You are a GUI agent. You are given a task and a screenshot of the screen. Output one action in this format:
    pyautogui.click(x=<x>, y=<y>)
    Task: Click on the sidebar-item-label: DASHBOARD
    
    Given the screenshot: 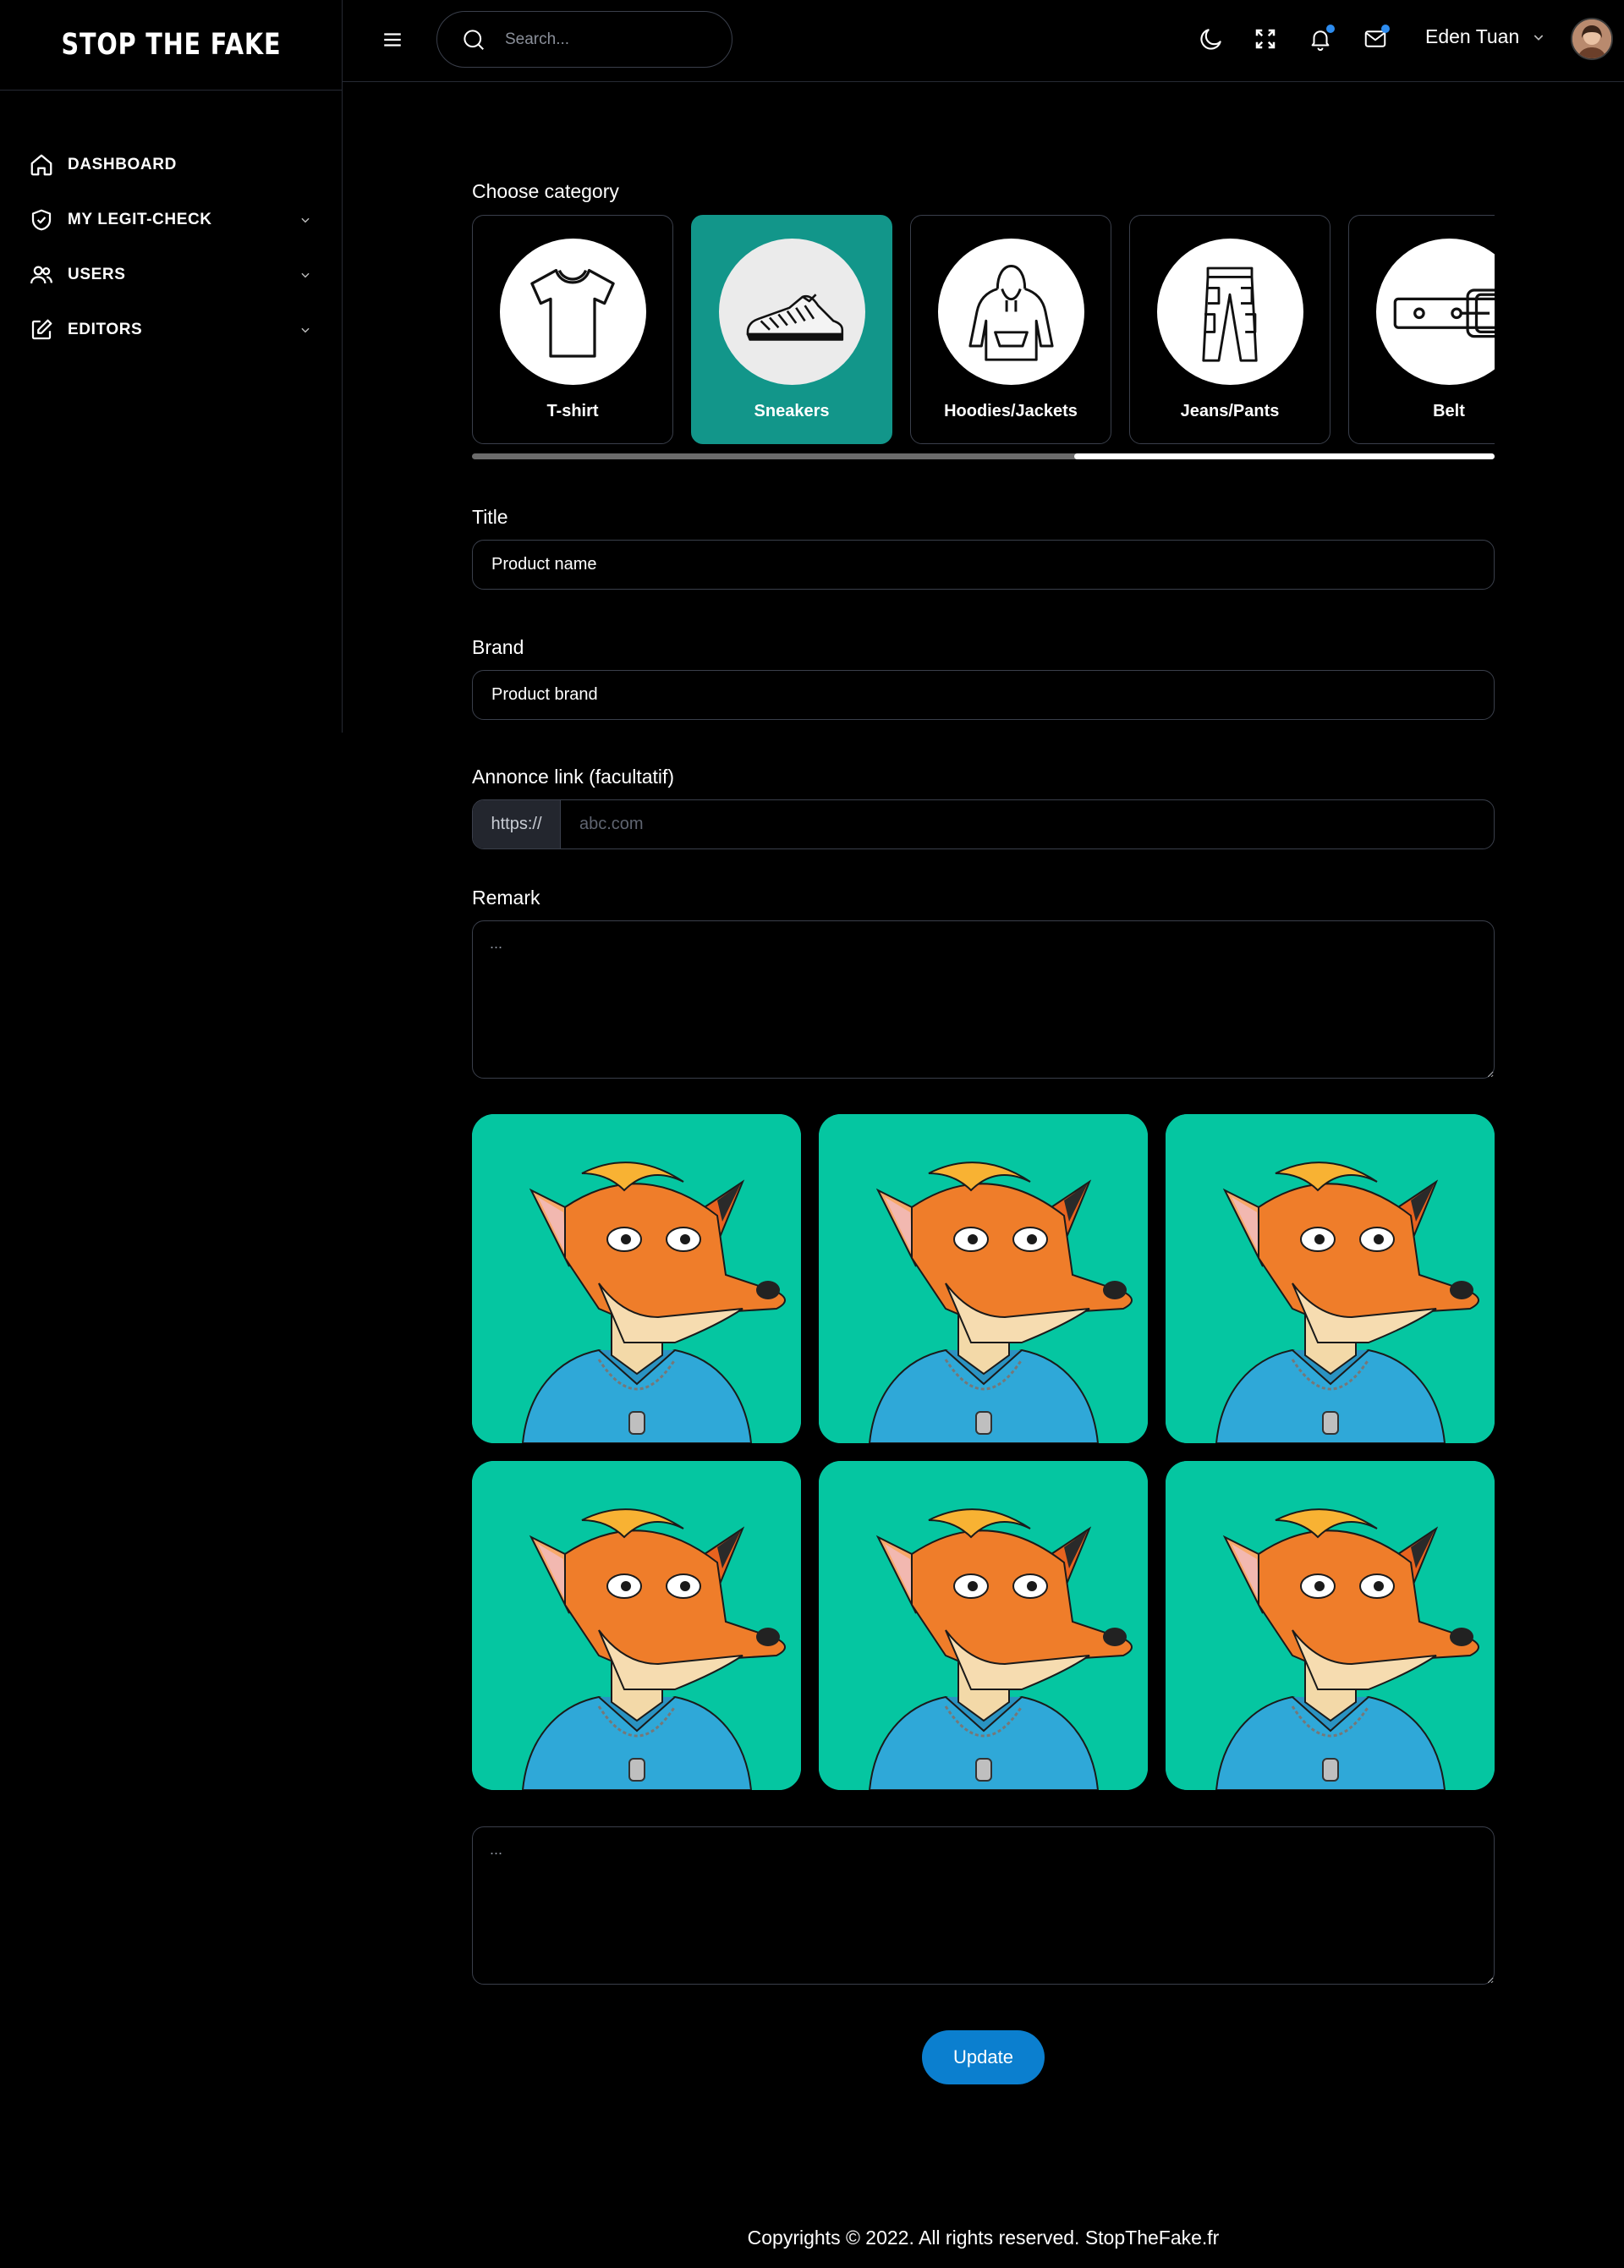 What is the action you would take?
    pyautogui.click(x=123, y=164)
    